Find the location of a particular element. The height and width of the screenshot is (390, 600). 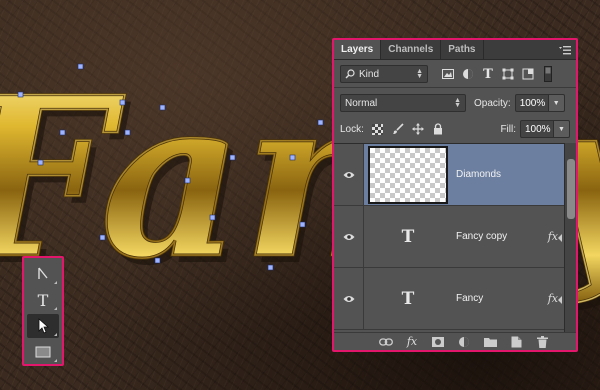

layer-content: T Fancy fx is located at coordinates (464, 298).